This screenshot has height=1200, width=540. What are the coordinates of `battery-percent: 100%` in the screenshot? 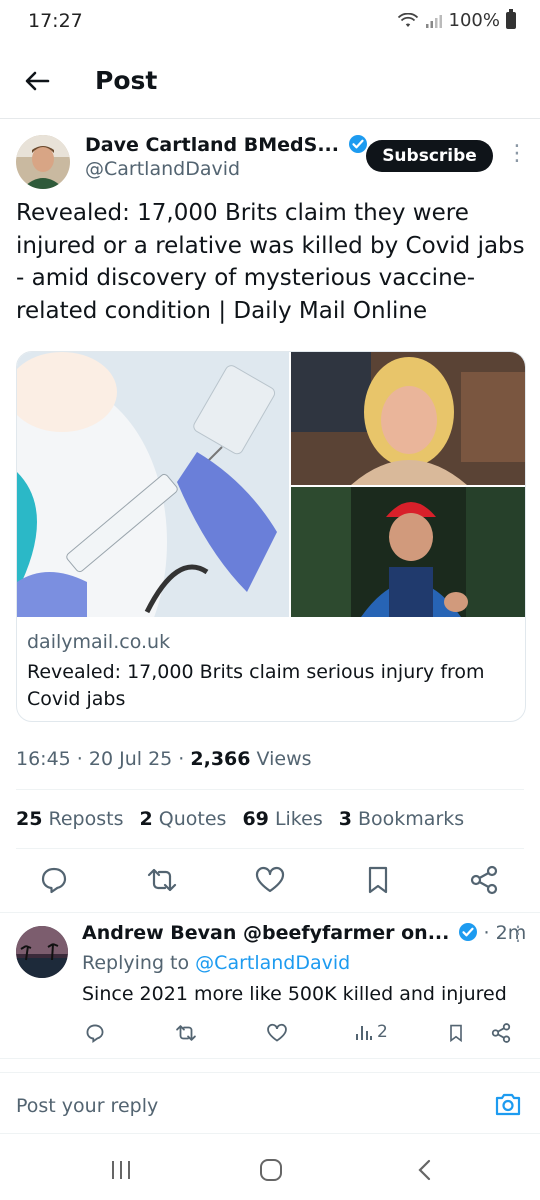 It's located at (474, 20).